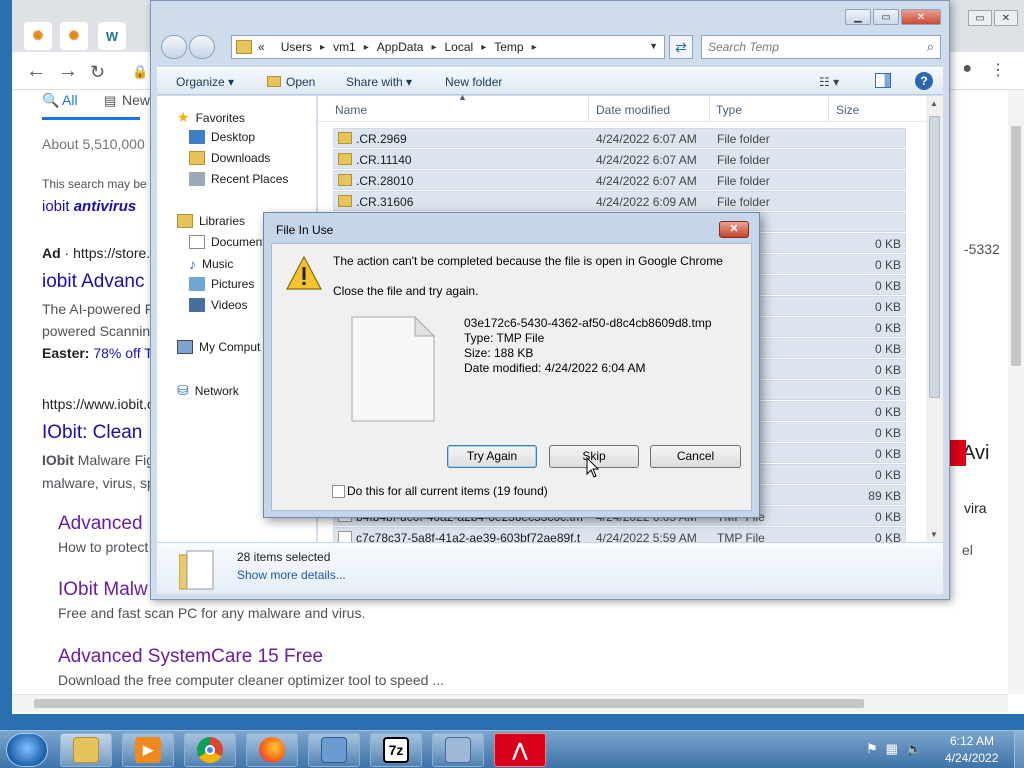  Describe the element at coordinates (619, 138) in the screenshot. I see `file-row: .CR.2969 4/24/2022 6:07 AM File folder` at that location.